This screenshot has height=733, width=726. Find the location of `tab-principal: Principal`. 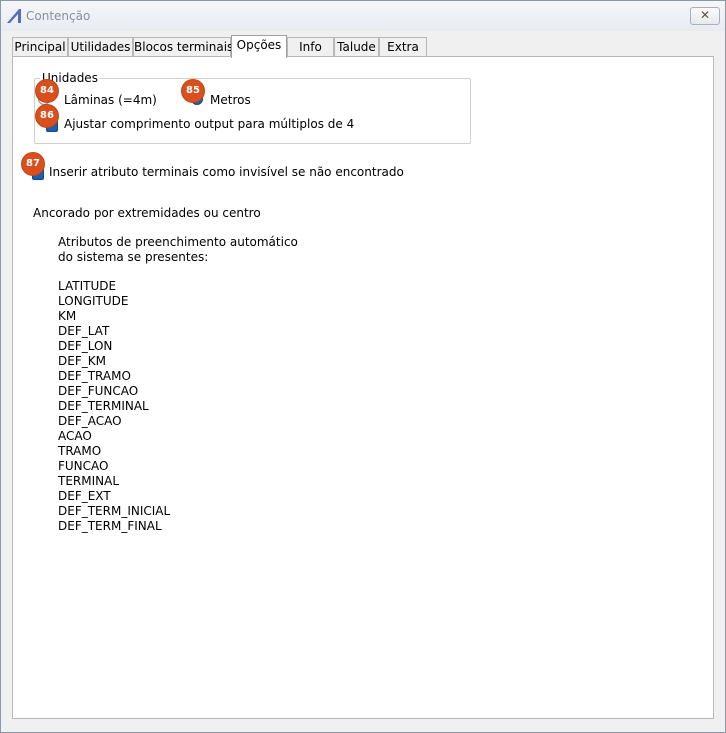

tab-principal: Principal is located at coordinates (40, 47).